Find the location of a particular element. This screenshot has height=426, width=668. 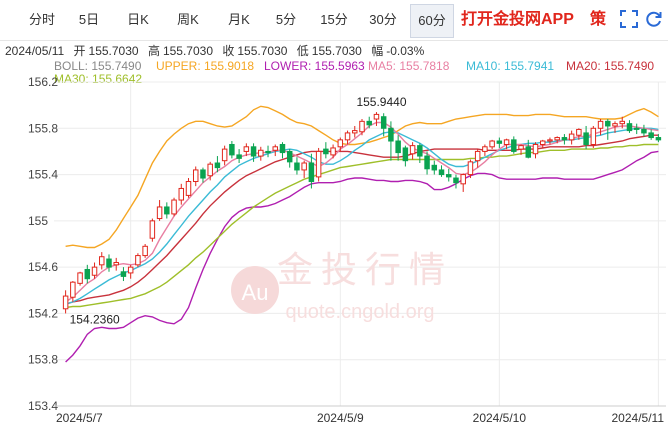

x-tick-label: 2024/5/7 is located at coordinates (79, 418).